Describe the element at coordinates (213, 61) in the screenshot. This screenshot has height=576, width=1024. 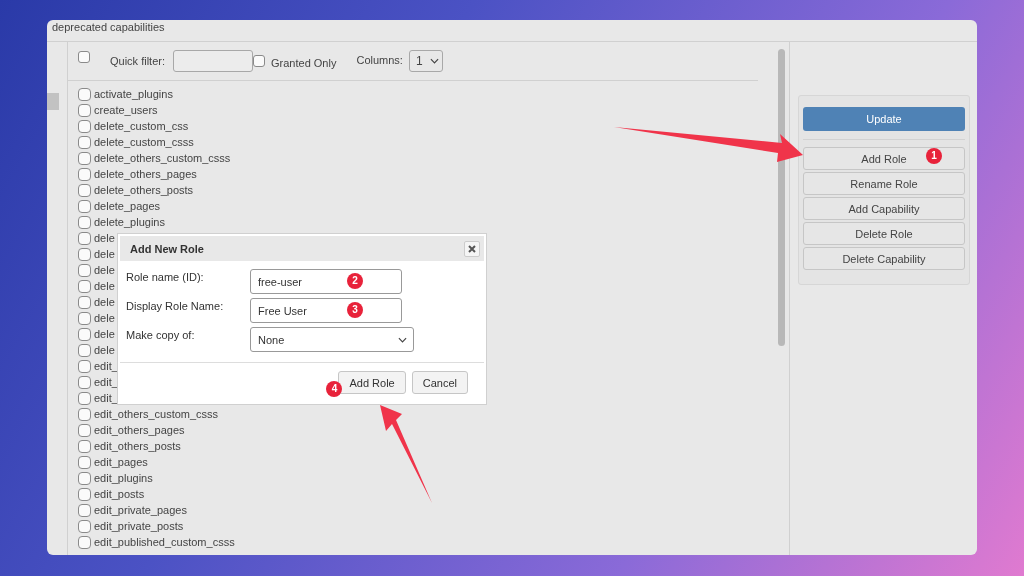
I see `quick-filter-field` at that location.